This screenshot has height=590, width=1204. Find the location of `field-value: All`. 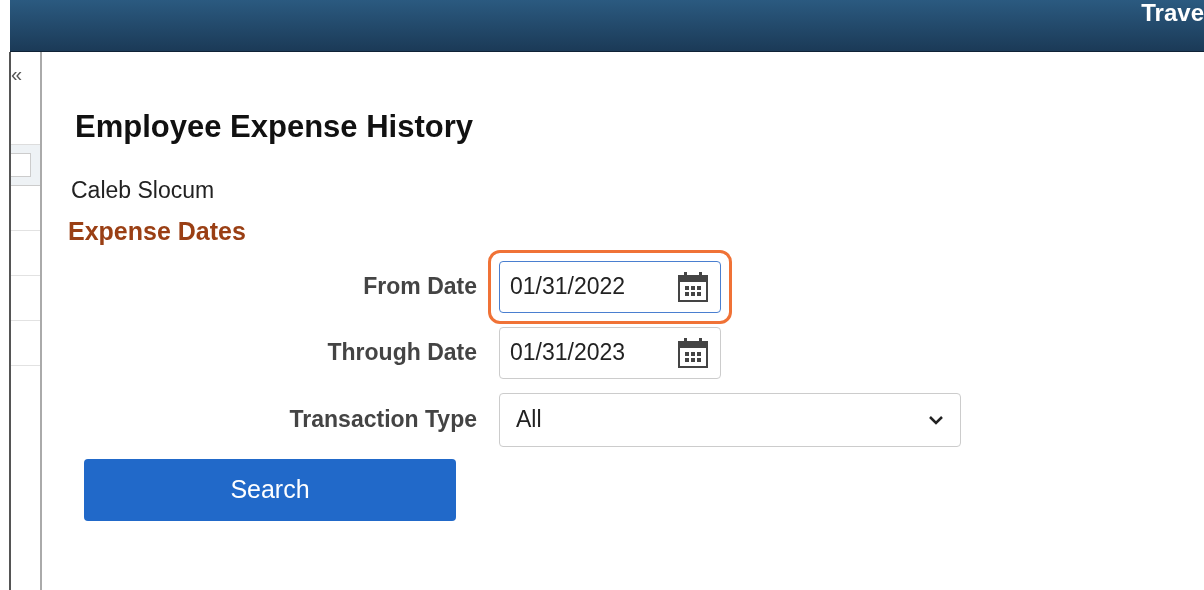

field-value: All is located at coordinates (529, 420).